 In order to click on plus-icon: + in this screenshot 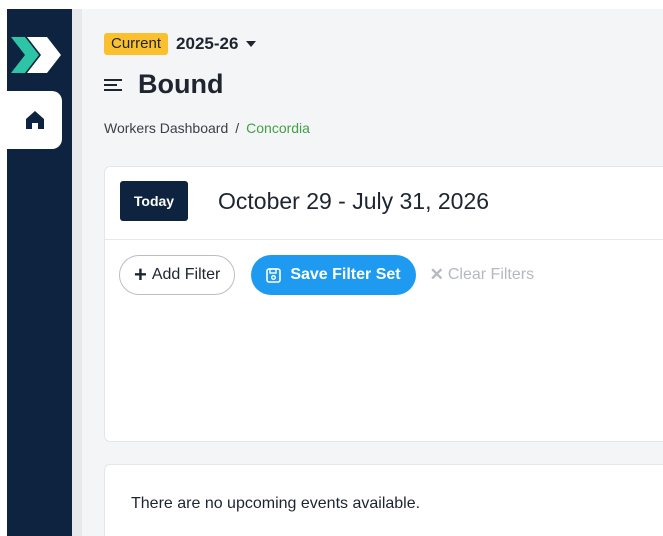, I will do `click(140, 274)`.